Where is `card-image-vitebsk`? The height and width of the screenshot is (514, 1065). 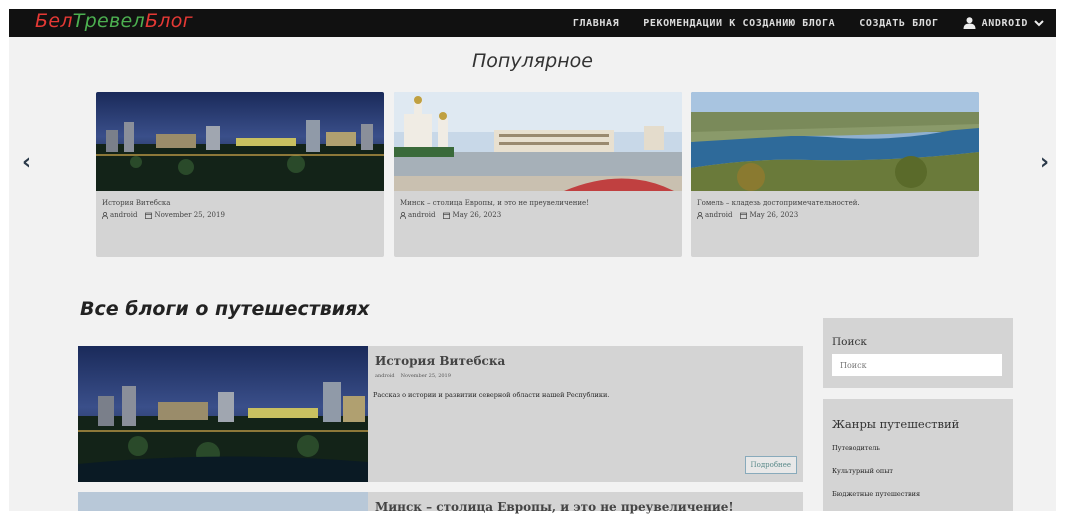
card-image-vitebsk is located at coordinates (240, 141).